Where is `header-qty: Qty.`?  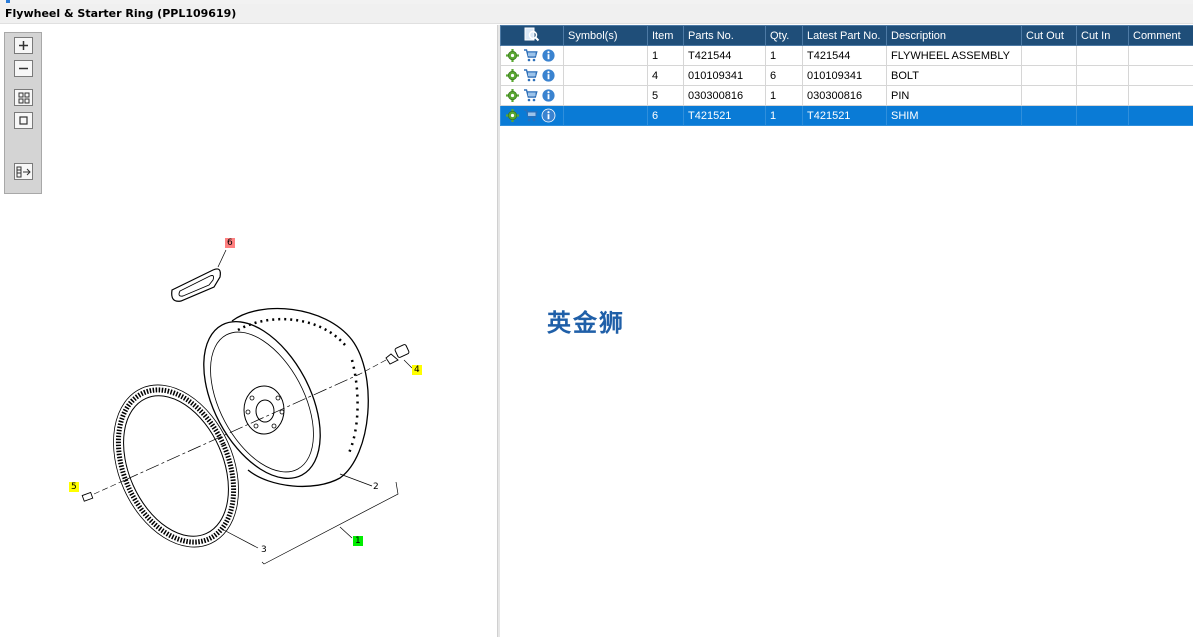 header-qty: Qty. is located at coordinates (784, 35).